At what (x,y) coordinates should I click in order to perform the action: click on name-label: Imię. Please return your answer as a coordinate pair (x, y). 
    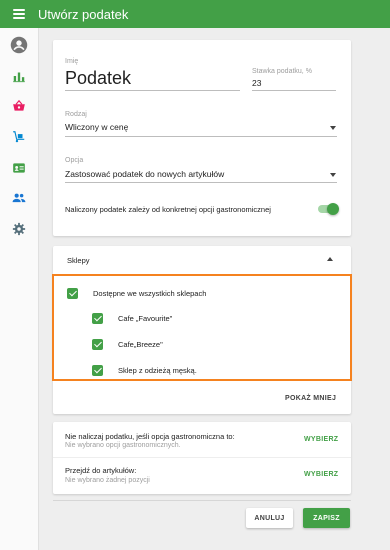
    Looking at the image, I should click on (72, 61).